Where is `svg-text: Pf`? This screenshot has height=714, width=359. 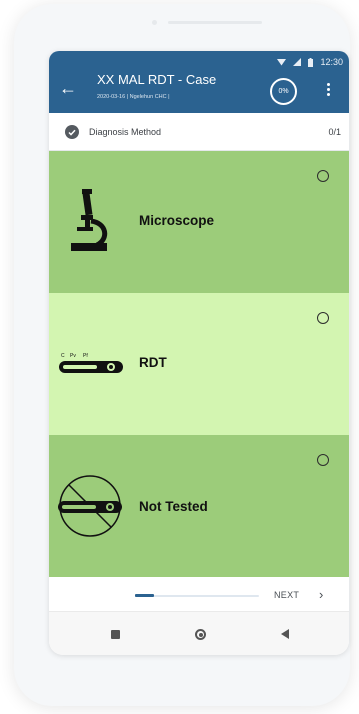
svg-text: Pf is located at coordinates (85, 356).